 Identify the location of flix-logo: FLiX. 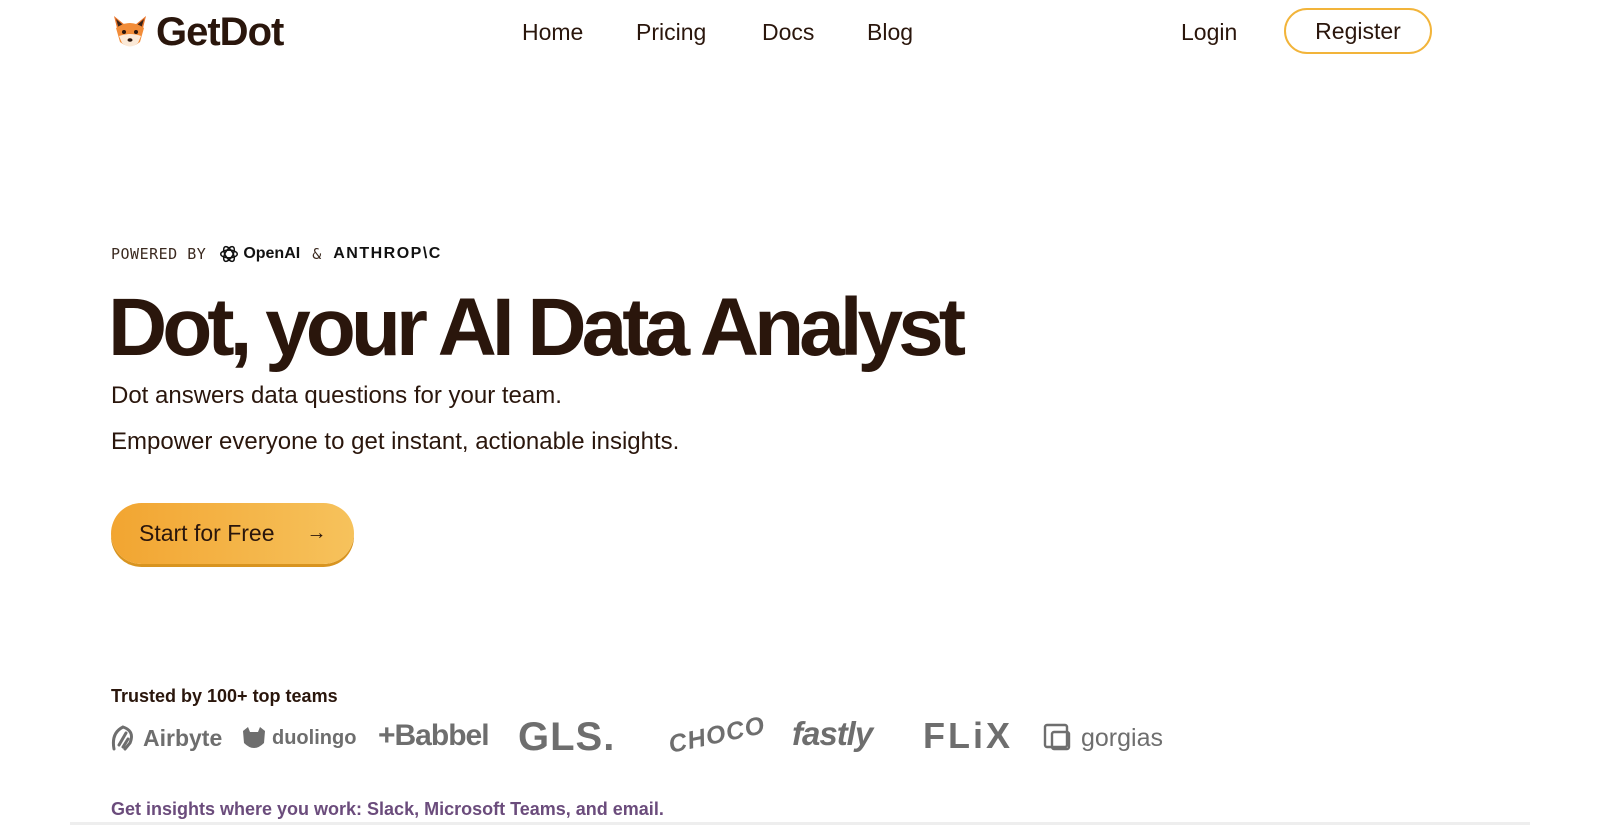
(968, 736).